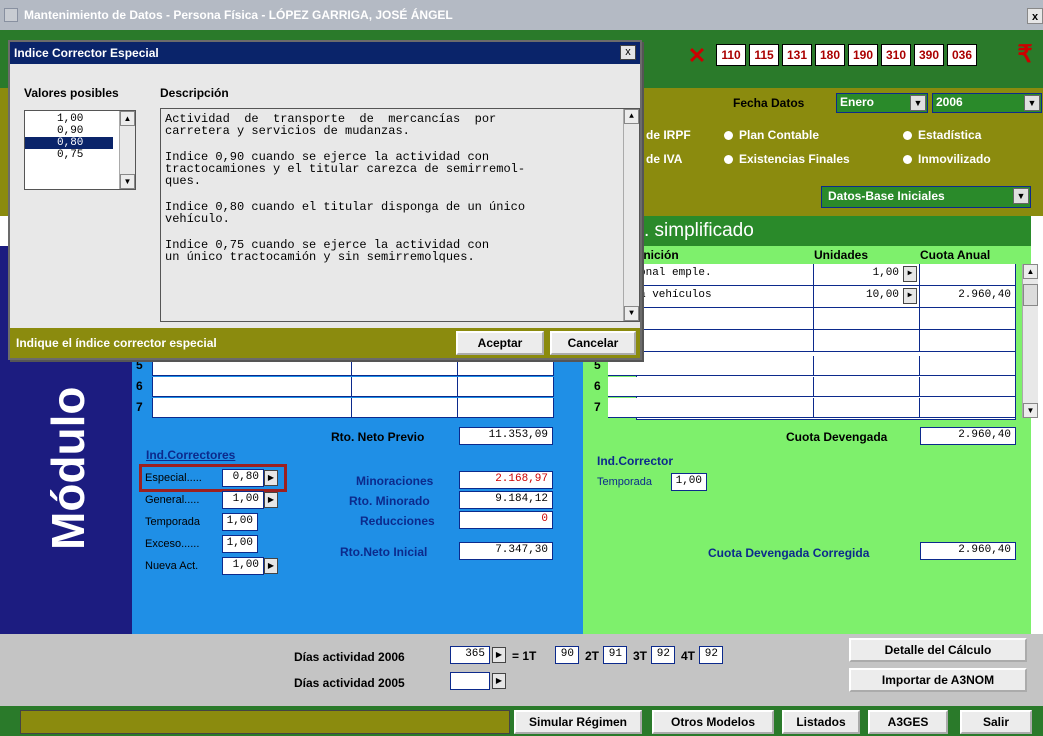 Image resolution: width=1043 pixels, height=736 pixels. What do you see at coordinates (506, 500) in the screenshot?
I see `rto-minorado-field: 9.184,12` at bounding box center [506, 500].